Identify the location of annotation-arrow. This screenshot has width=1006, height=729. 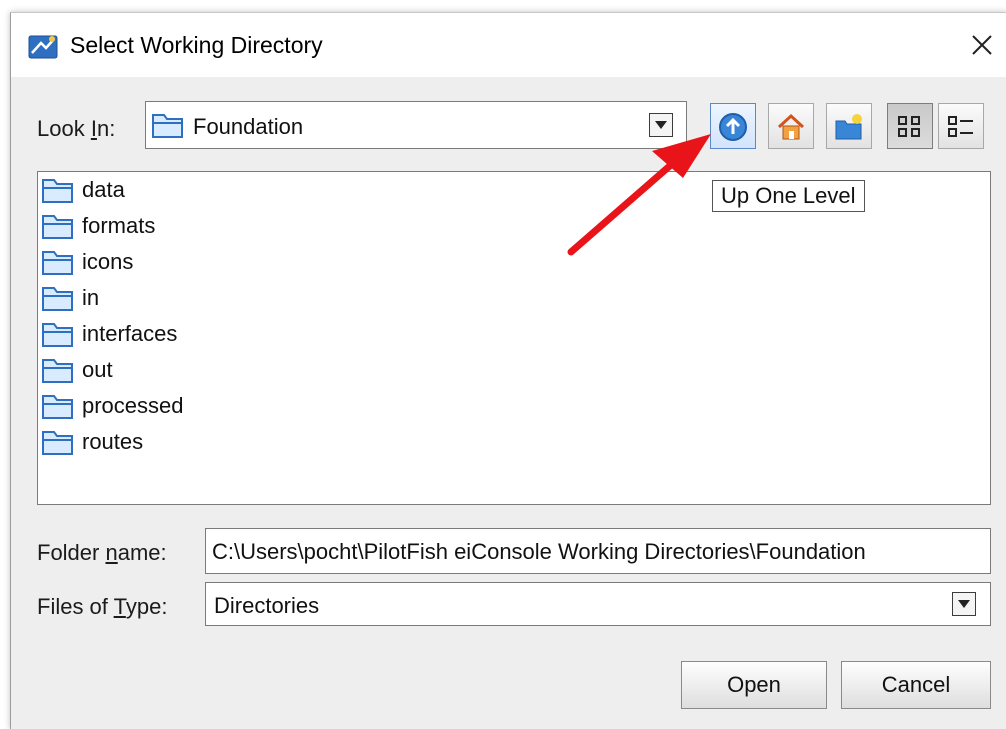
(639, 195).